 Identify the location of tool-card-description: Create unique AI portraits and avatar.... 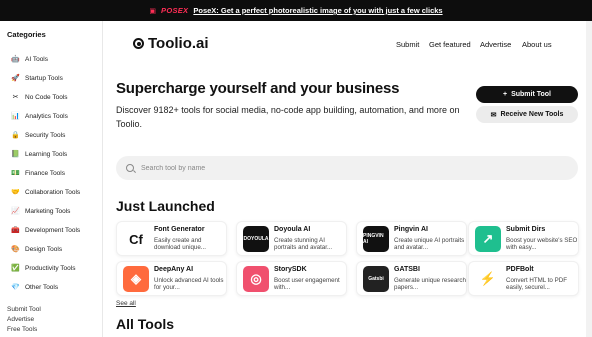
(429, 244).